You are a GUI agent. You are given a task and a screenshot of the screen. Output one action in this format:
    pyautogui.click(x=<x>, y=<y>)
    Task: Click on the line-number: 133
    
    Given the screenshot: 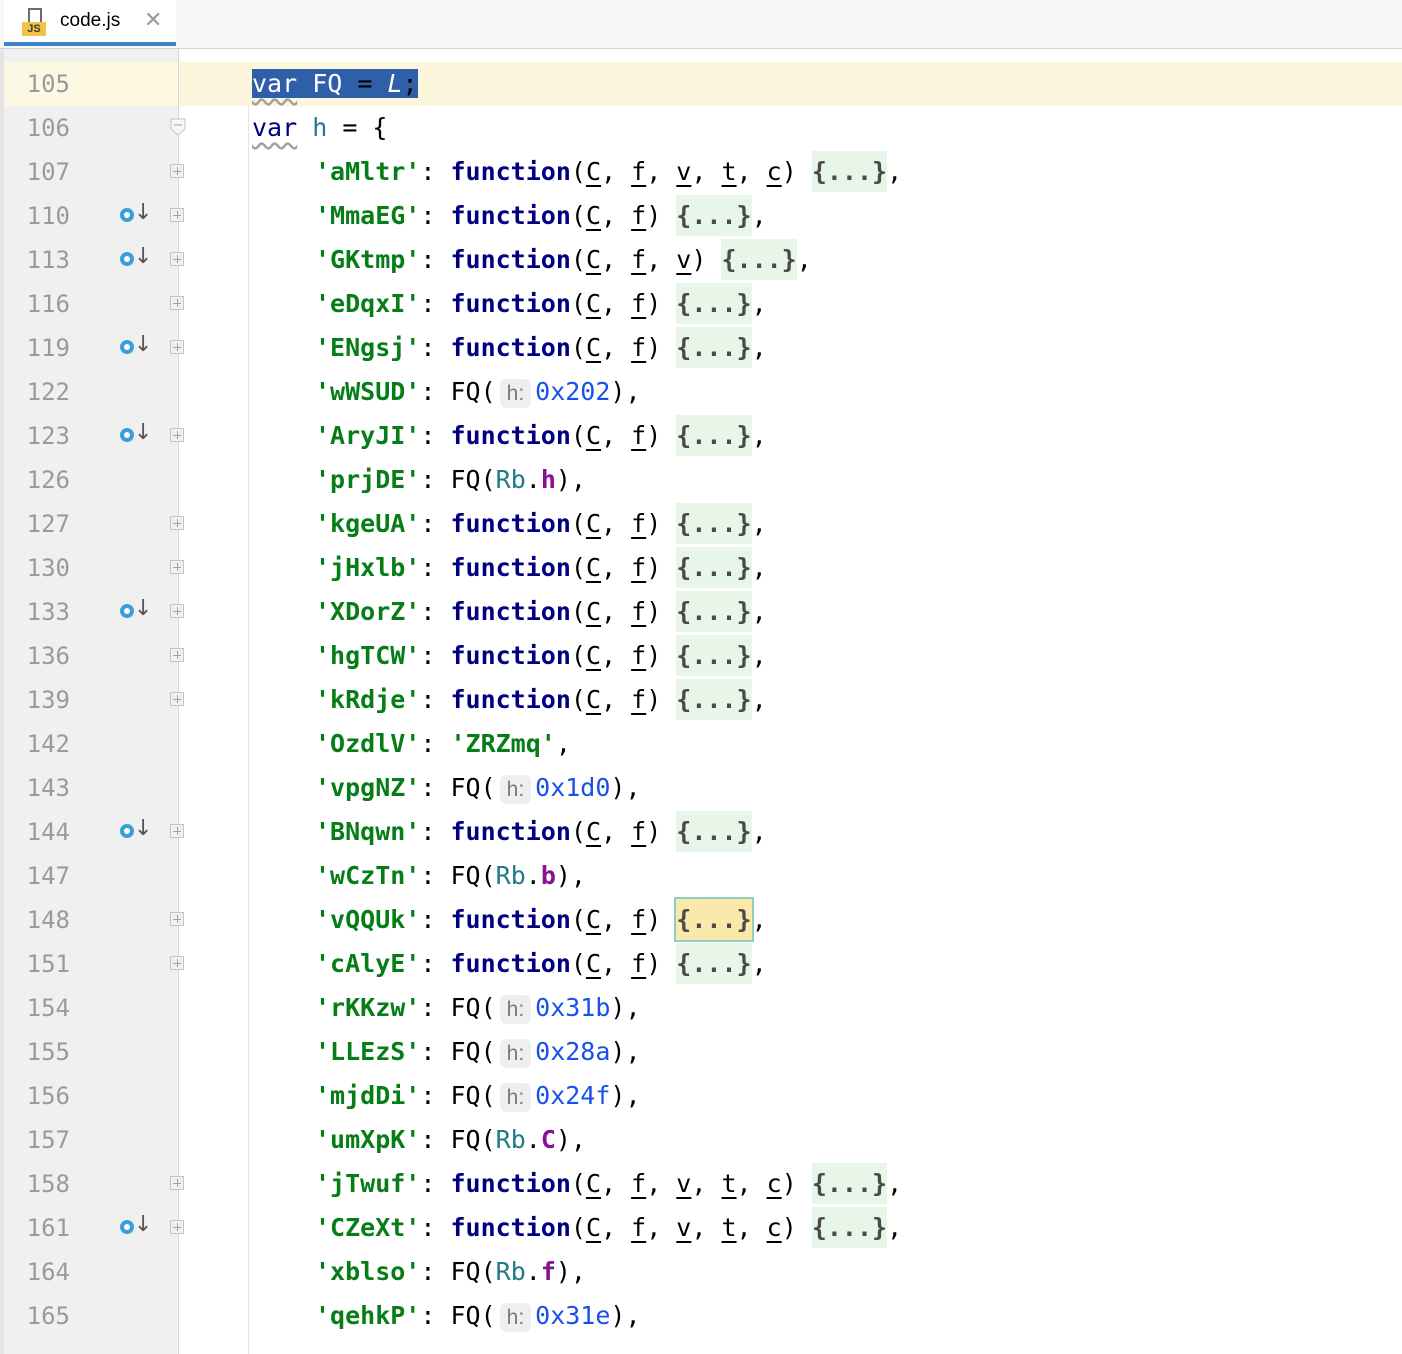 What is the action you would take?
    pyautogui.click(x=37, y=612)
    